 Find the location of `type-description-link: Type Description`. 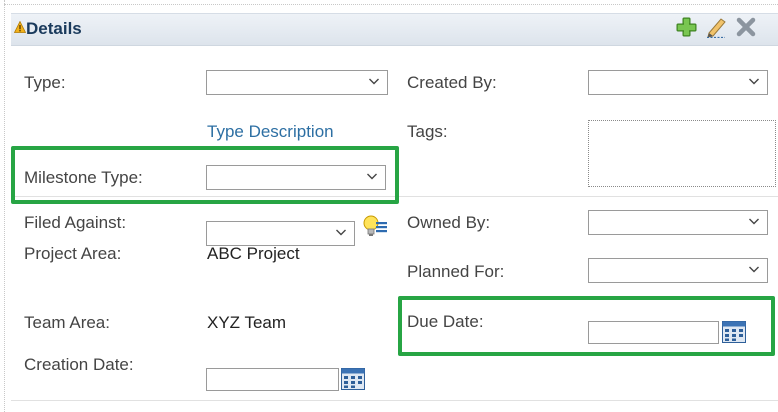

type-description-link: Type Description is located at coordinates (270, 132).